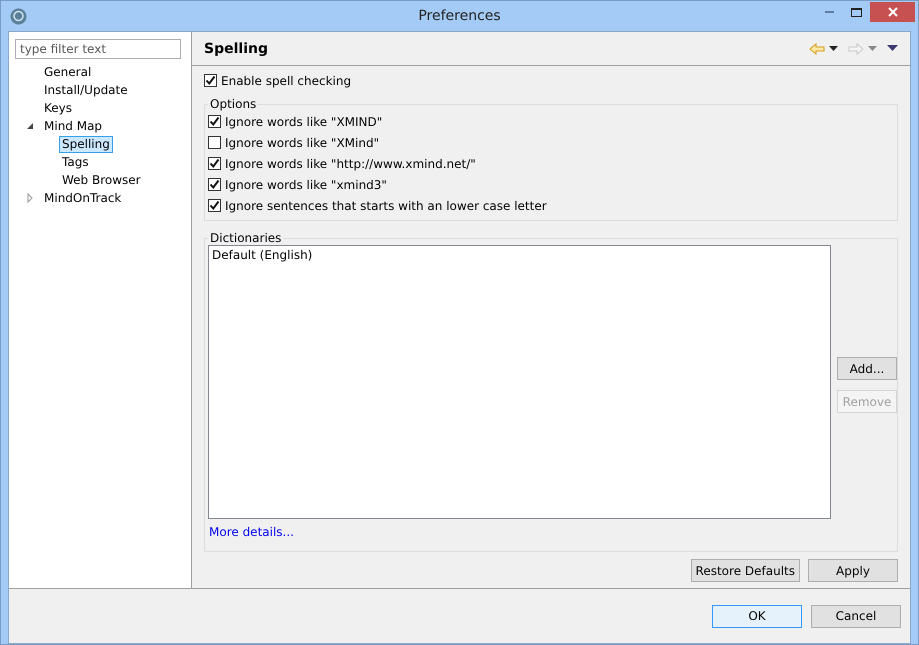 The height and width of the screenshot is (645, 919). I want to click on maximize-icon, so click(856, 12).